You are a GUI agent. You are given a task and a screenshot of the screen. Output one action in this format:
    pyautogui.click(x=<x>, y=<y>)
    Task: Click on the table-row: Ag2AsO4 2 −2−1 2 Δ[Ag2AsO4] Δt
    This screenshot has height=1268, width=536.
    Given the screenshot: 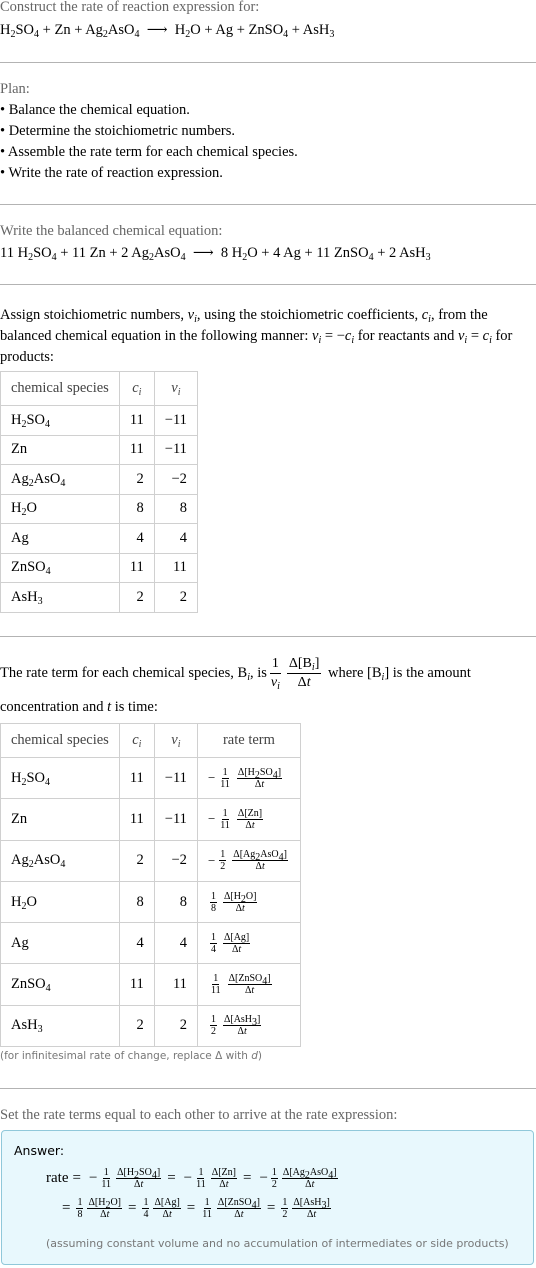 What is the action you would take?
    pyautogui.click(x=150, y=860)
    